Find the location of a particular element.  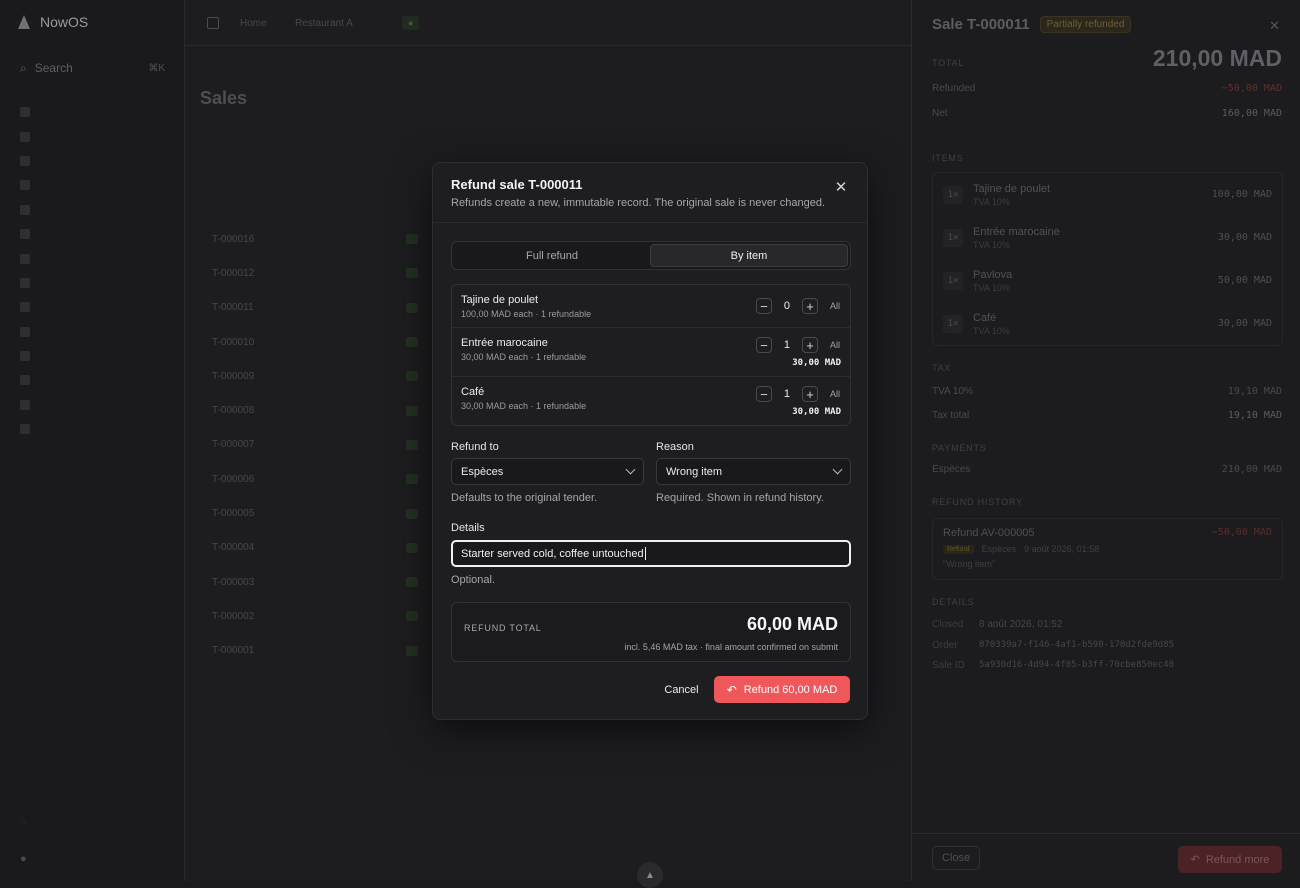

sidebar-search: ⌕ Search ⌘K is located at coordinates (92, 68).